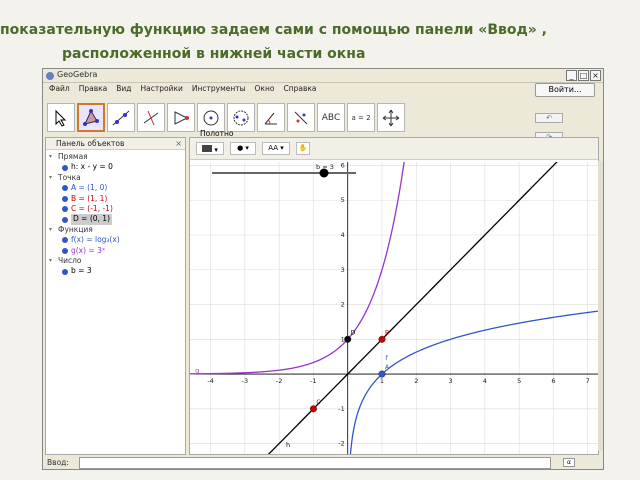 The width and height of the screenshot is (640, 480). What do you see at coordinates (299, 90) in the screenshot?
I see `menu-help: Справка` at bounding box center [299, 90].